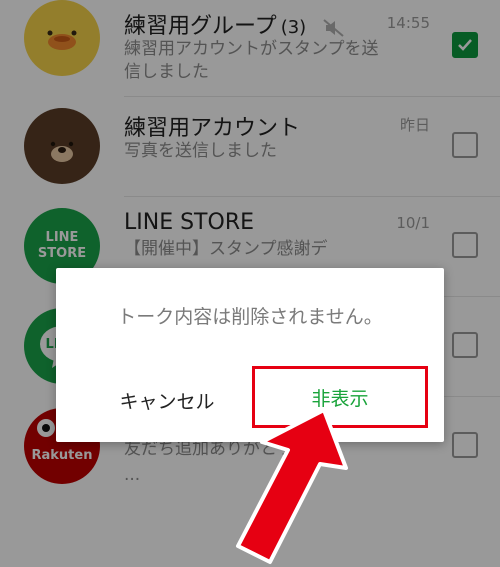  What do you see at coordinates (292, 486) in the screenshot?
I see `pointer-arrow-icon` at bounding box center [292, 486].